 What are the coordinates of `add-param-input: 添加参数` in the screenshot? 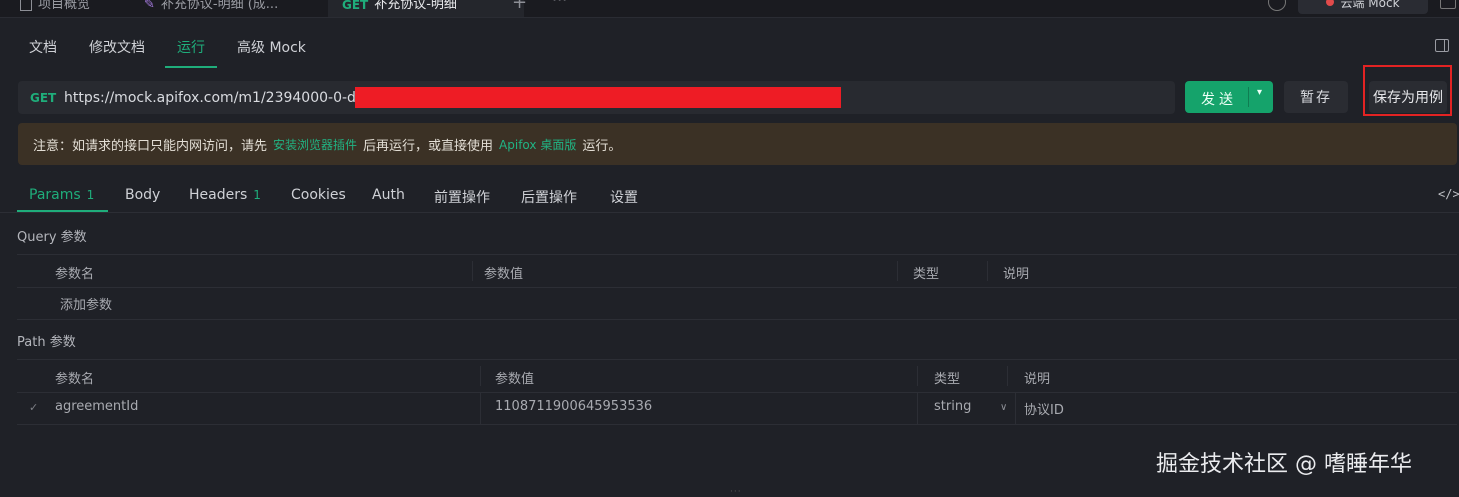 It's located at (86, 303).